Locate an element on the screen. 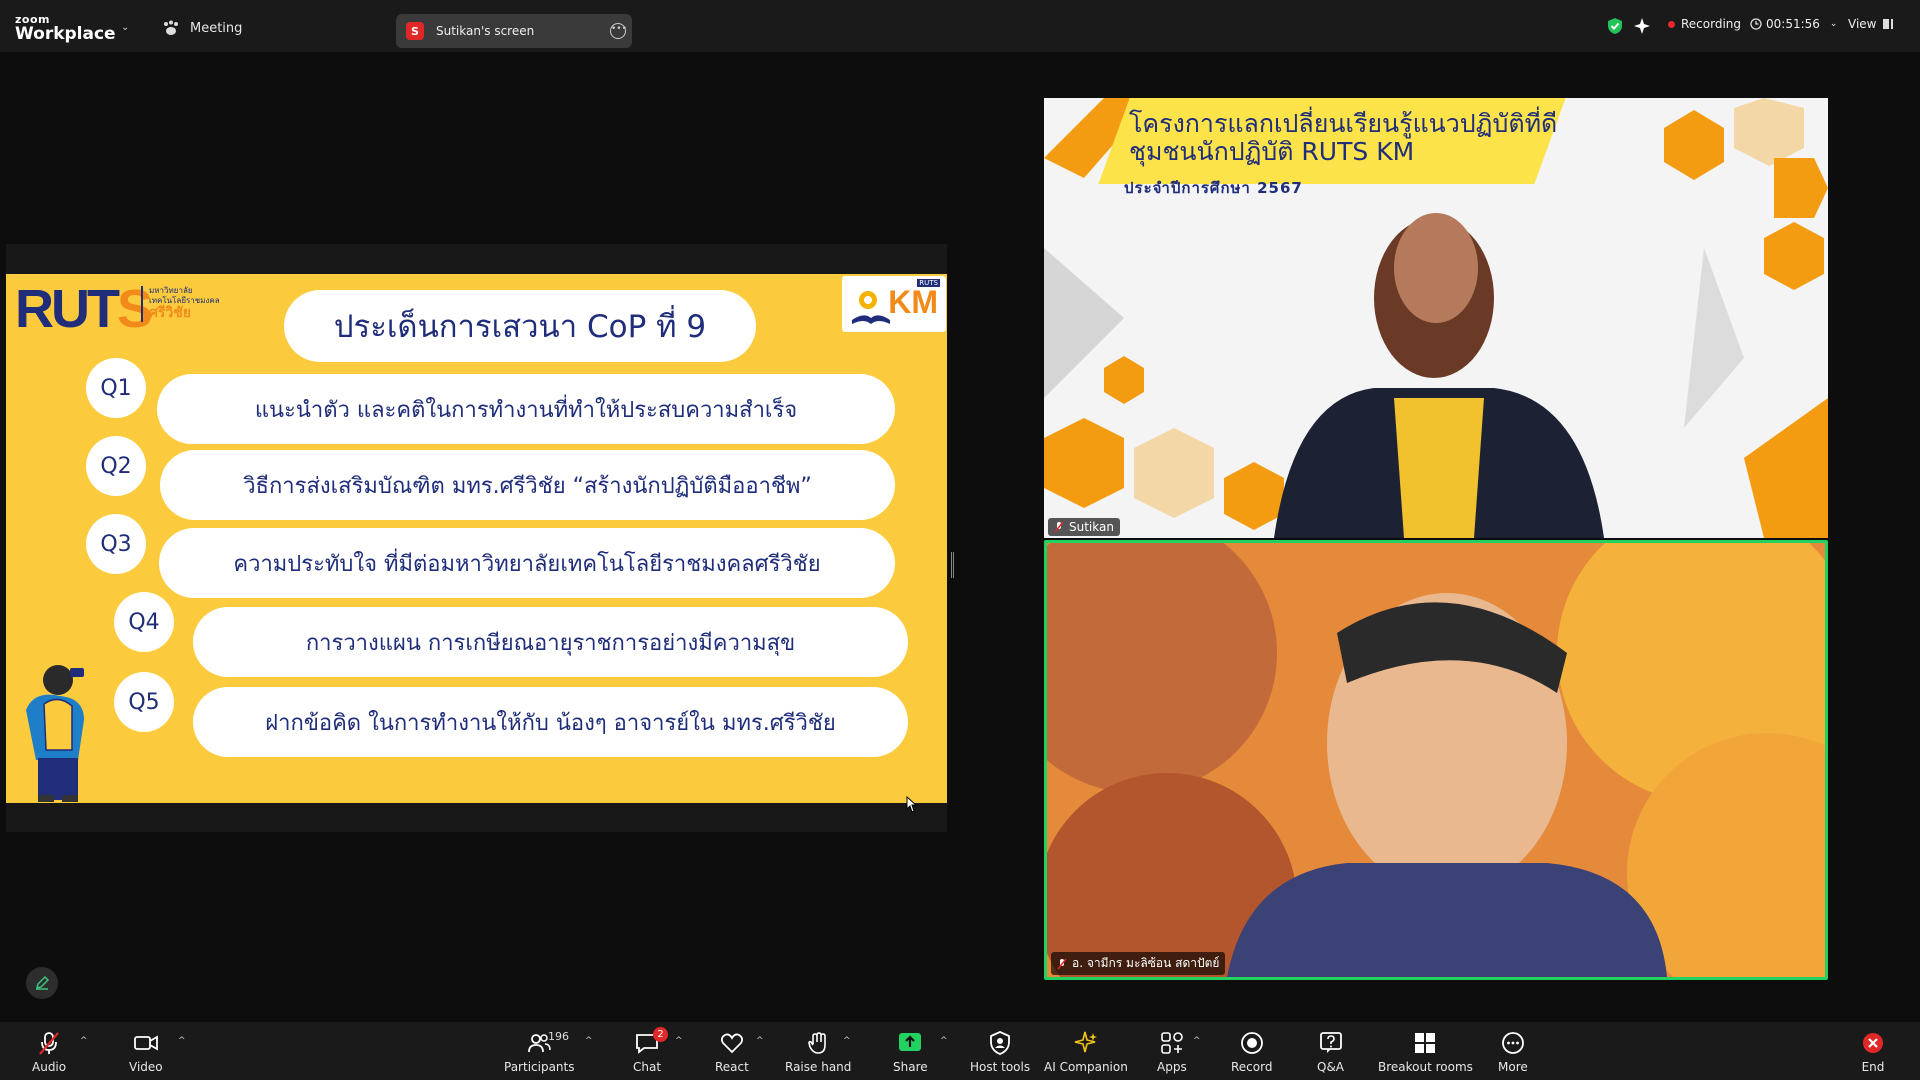 This screenshot has height=1080, width=1920. meeting-menu: Meeting is located at coordinates (202, 28).